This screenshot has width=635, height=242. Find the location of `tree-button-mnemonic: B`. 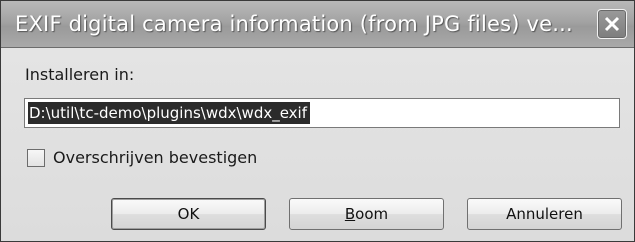

tree-button-mnemonic: B is located at coordinates (350, 214).